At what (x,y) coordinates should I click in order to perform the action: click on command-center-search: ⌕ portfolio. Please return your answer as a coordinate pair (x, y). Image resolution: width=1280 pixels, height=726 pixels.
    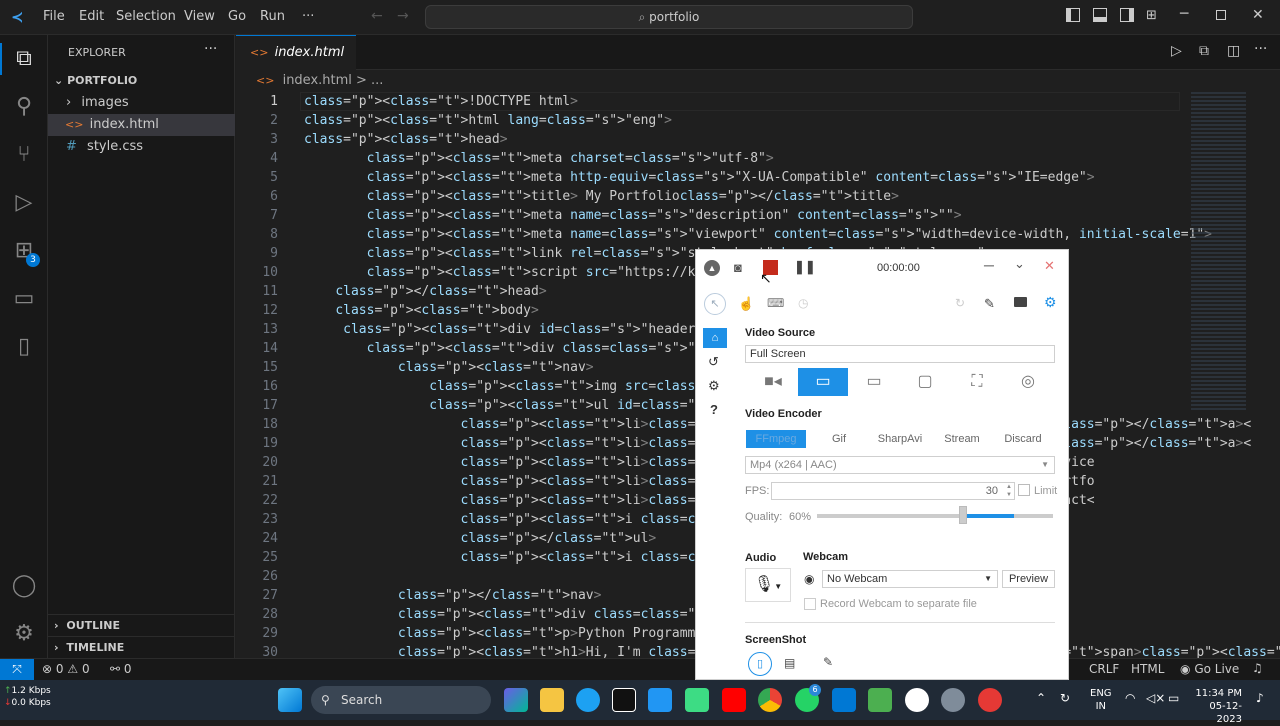
    Looking at the image, I should click on (669, 17).